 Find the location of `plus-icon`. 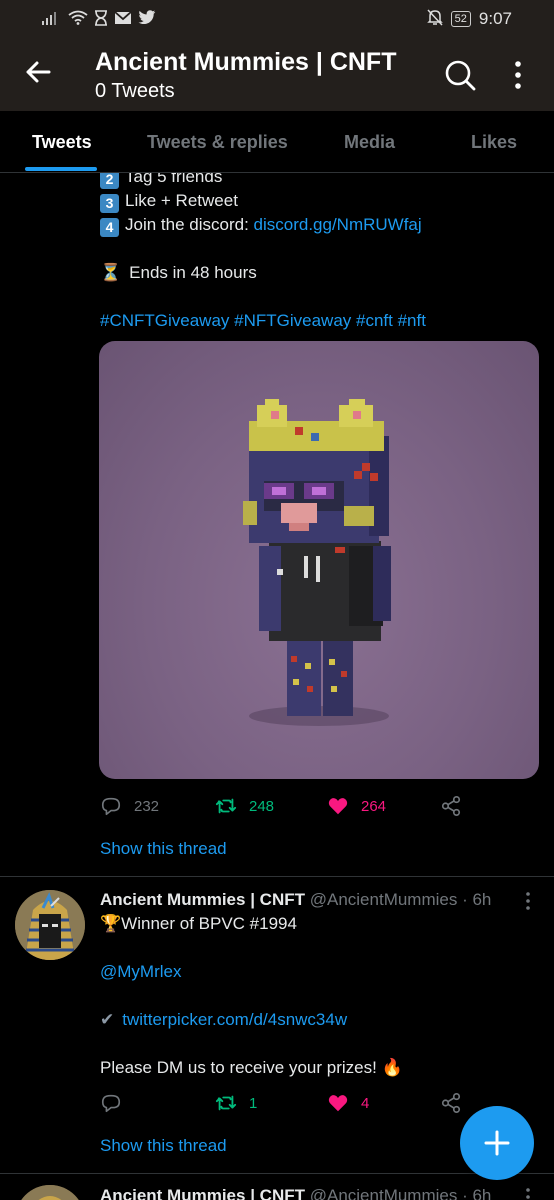

plus-icon is located at coordinates (497, 1143).